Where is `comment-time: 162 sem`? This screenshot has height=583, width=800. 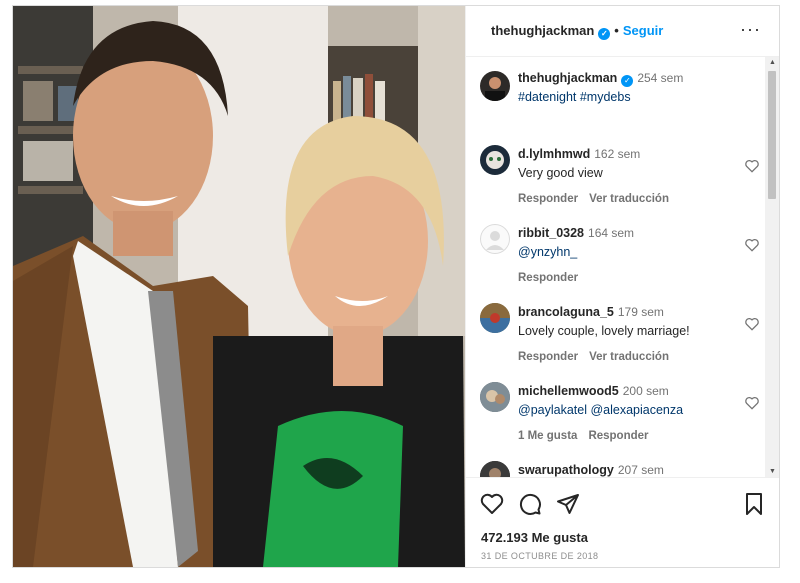
comment-time: 162 sem is located at coordinates (617, 154).